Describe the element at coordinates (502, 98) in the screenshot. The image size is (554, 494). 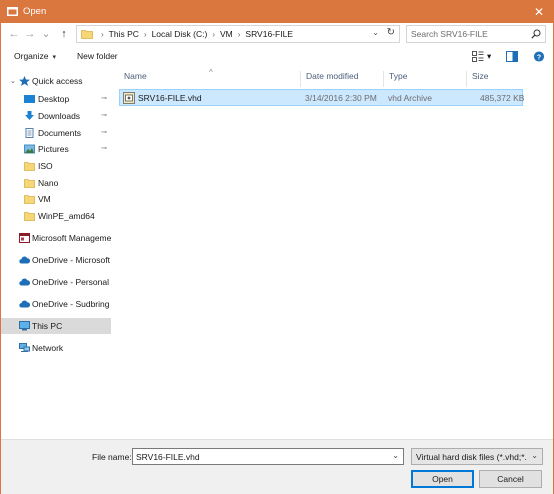
I see `file-size: 485,372 KB` at that location.